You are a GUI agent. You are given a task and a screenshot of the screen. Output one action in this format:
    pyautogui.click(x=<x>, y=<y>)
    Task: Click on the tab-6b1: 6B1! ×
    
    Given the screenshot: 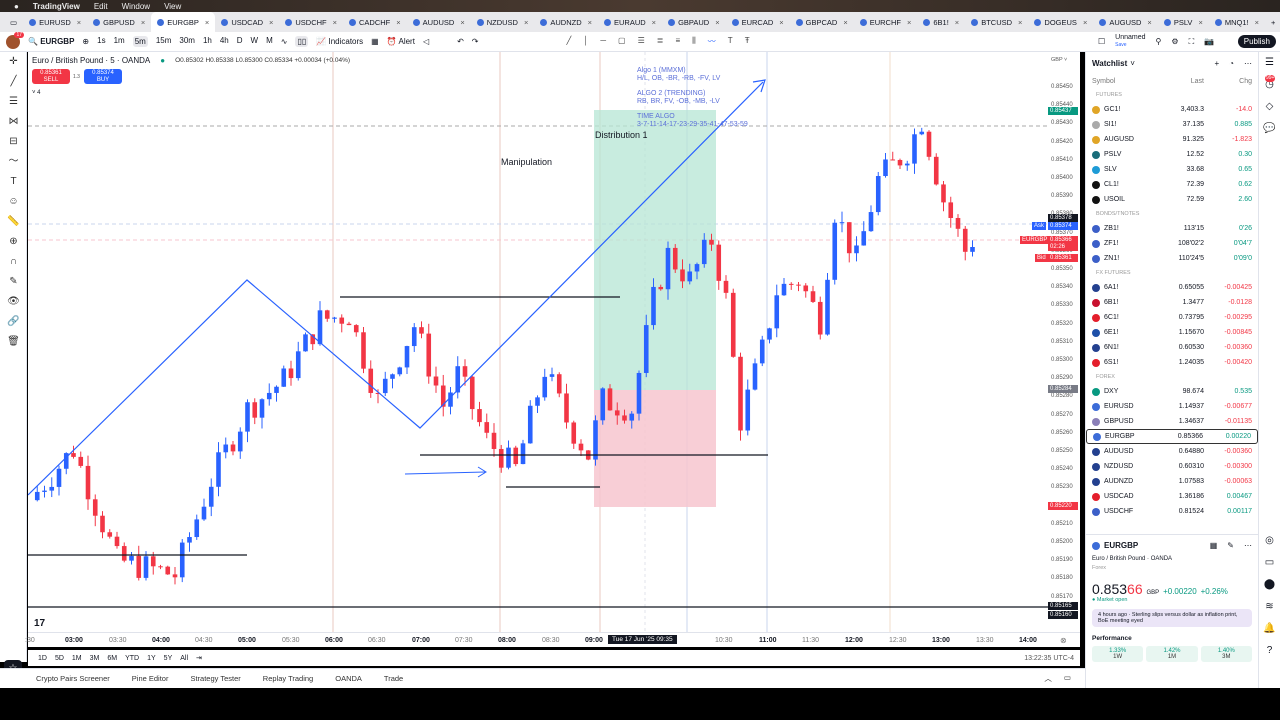 What is the action you would take?
    pyautogui.click(x=941, y=22)
    